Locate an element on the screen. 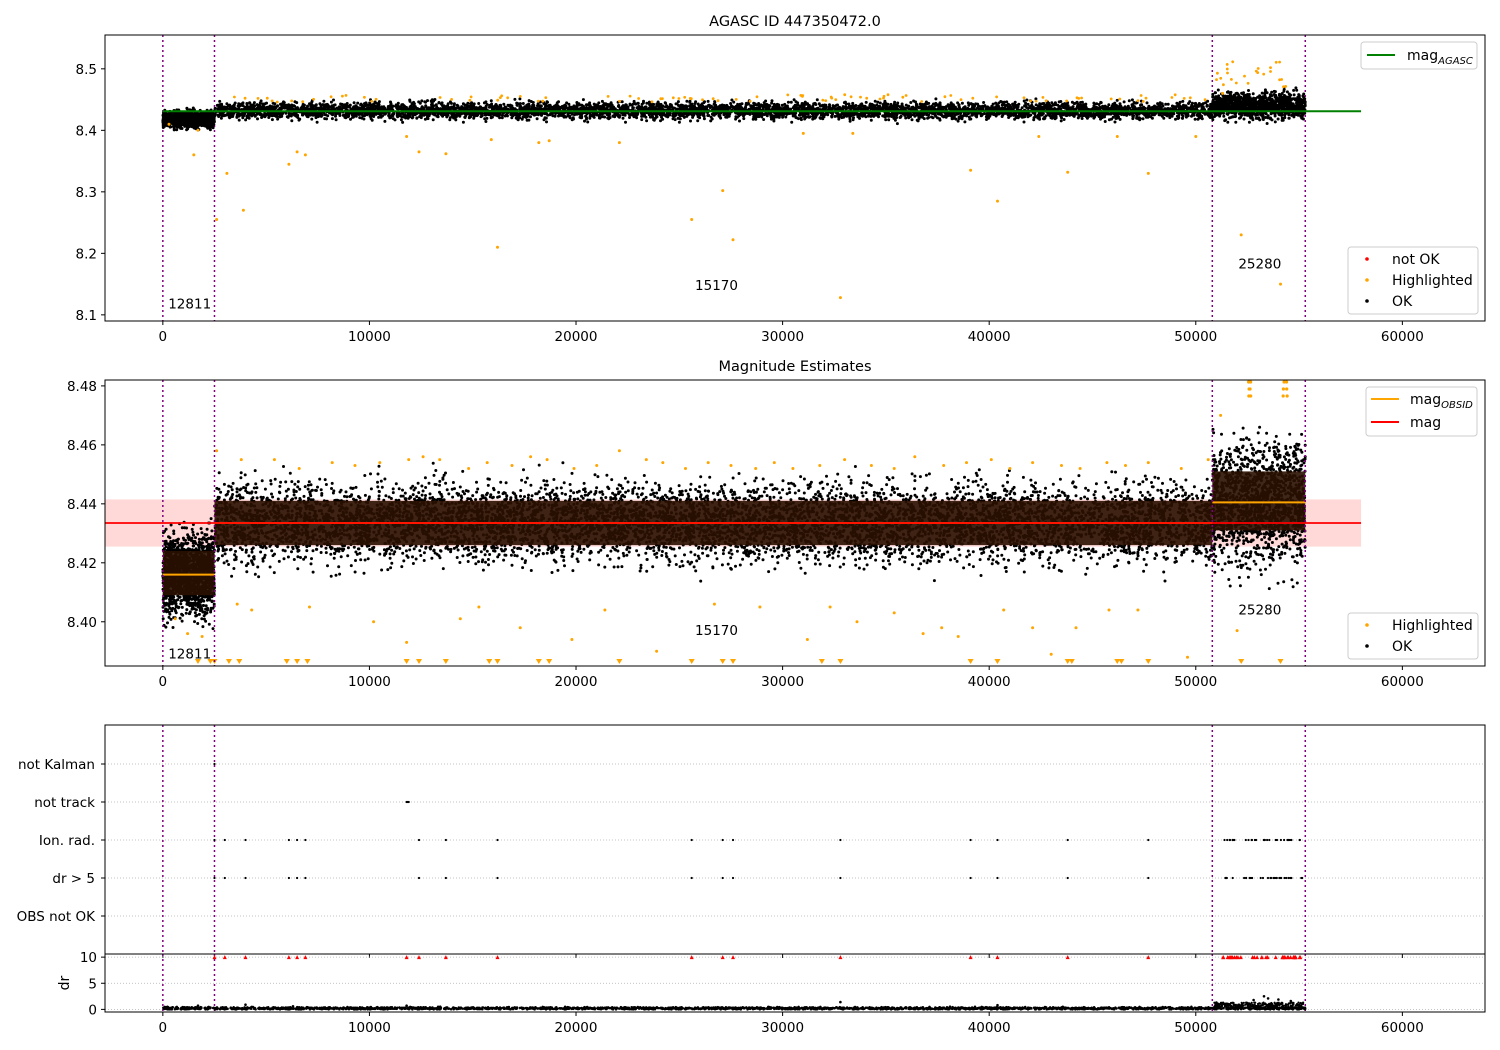 The height and width of the screenshot is (1050, 1500). legend-highlighted-label: Highlighted is located at coordinates (1432, 281).